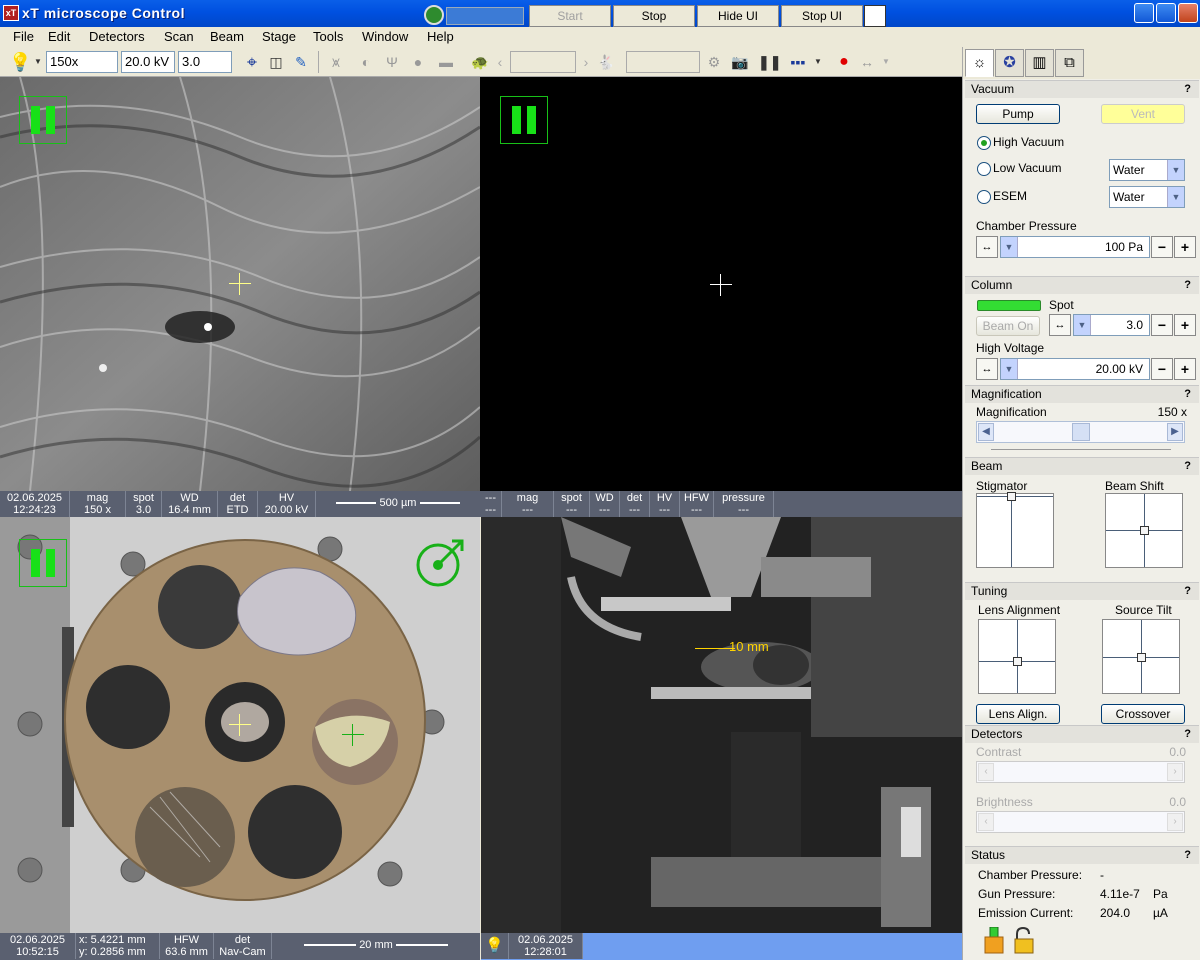 This screenshot has height=960, width=1200. What do you see at coordinates (738, 16) in the screenshot?
I see `hide-ui-button: Hide UI` at bounding box center [738, 16].